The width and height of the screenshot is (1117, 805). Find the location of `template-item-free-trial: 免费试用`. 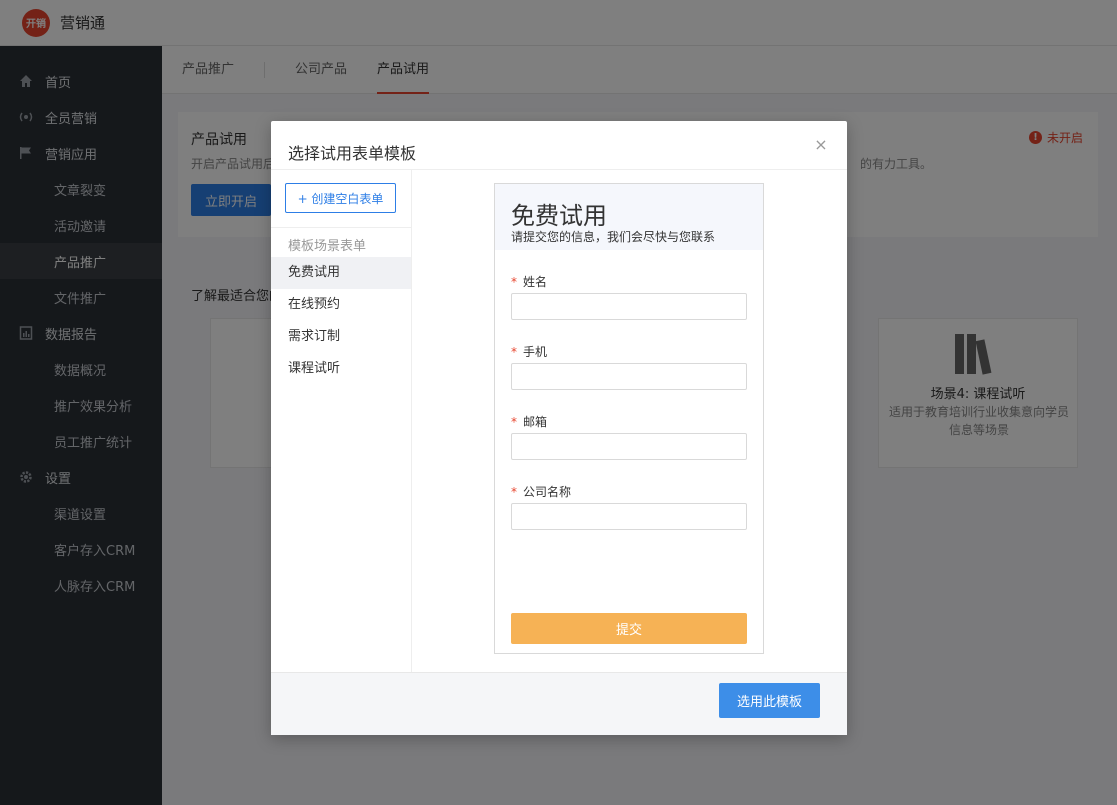

template-item-free-trial: 免费试用 is located at coordinates (341, 273).